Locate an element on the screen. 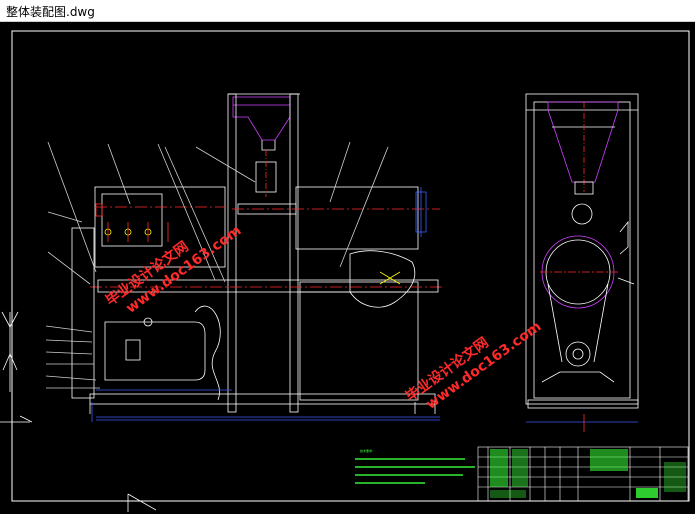 The height and width of the screenshot is (514, 695). window-title: 整体装配图.dwg is located at coordinates (50, 12).